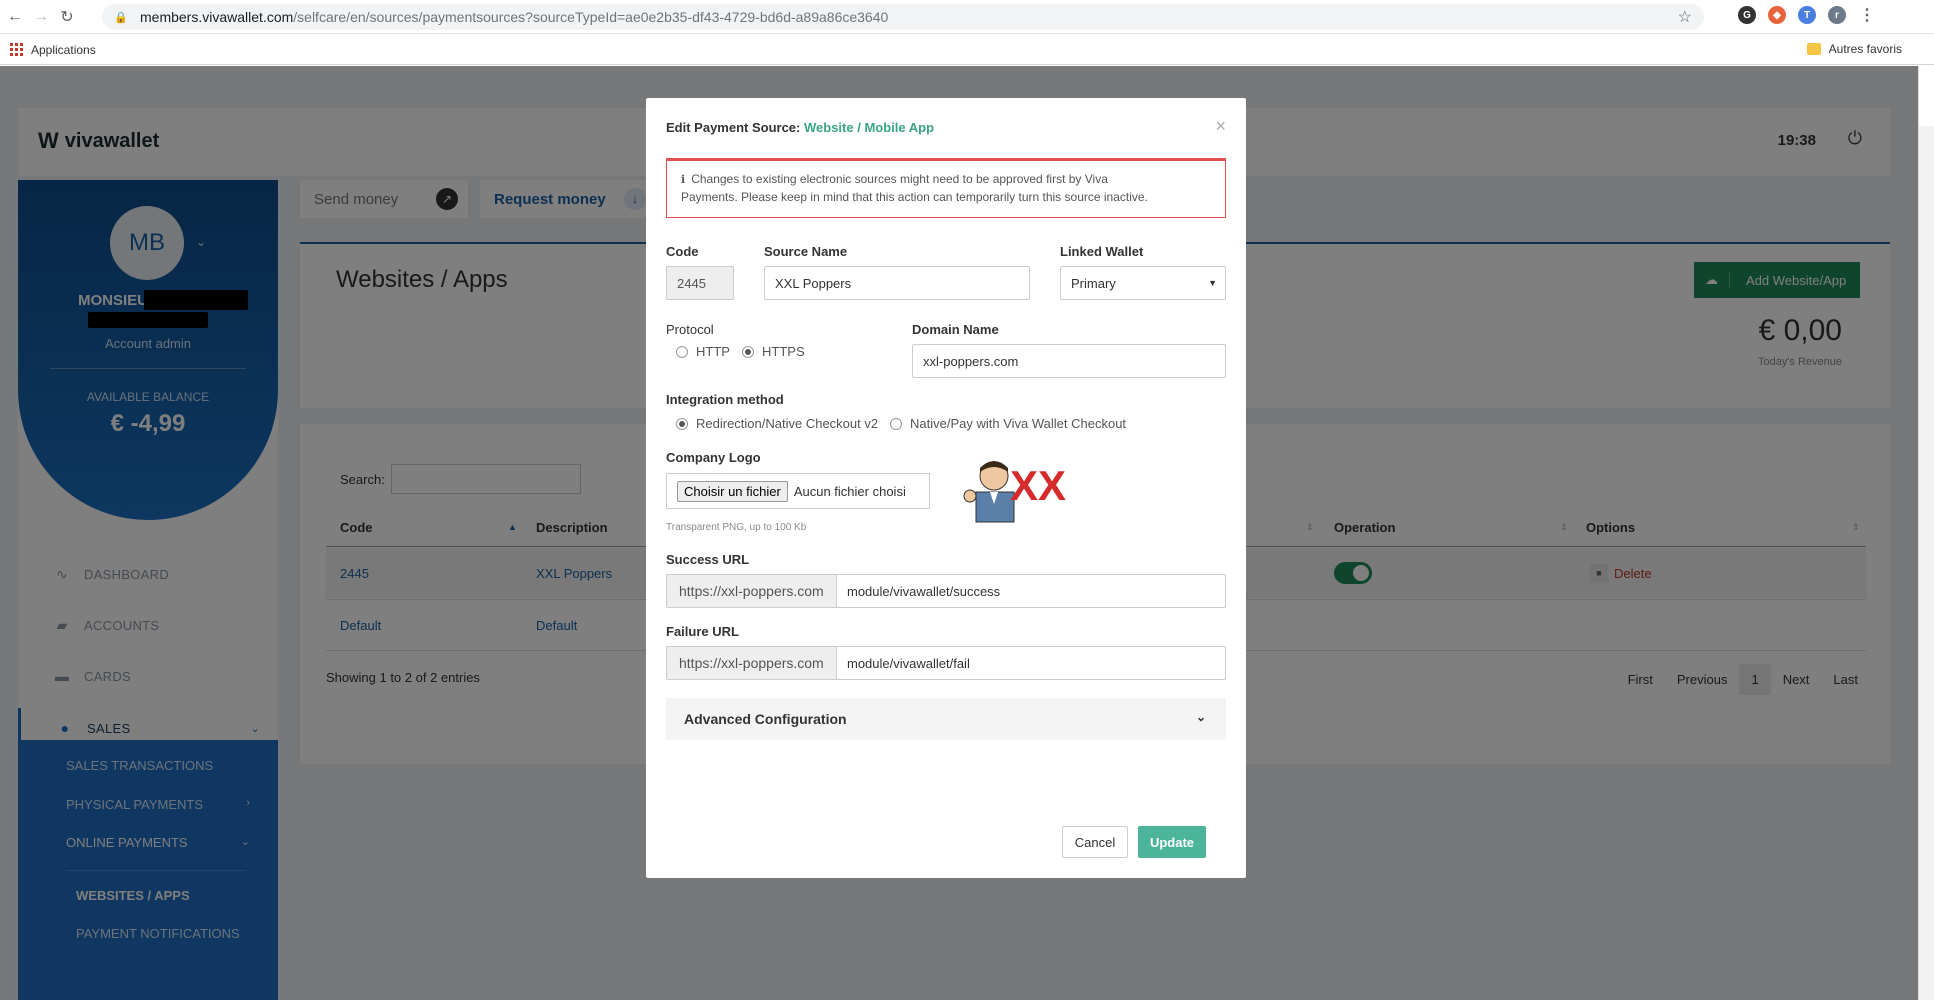 This screenshot has height=1000, width=1934. Describe the element at coordinates (1143, 283) in the screenshot. I see `linked-wallet-select: Primary ▼` at that location.